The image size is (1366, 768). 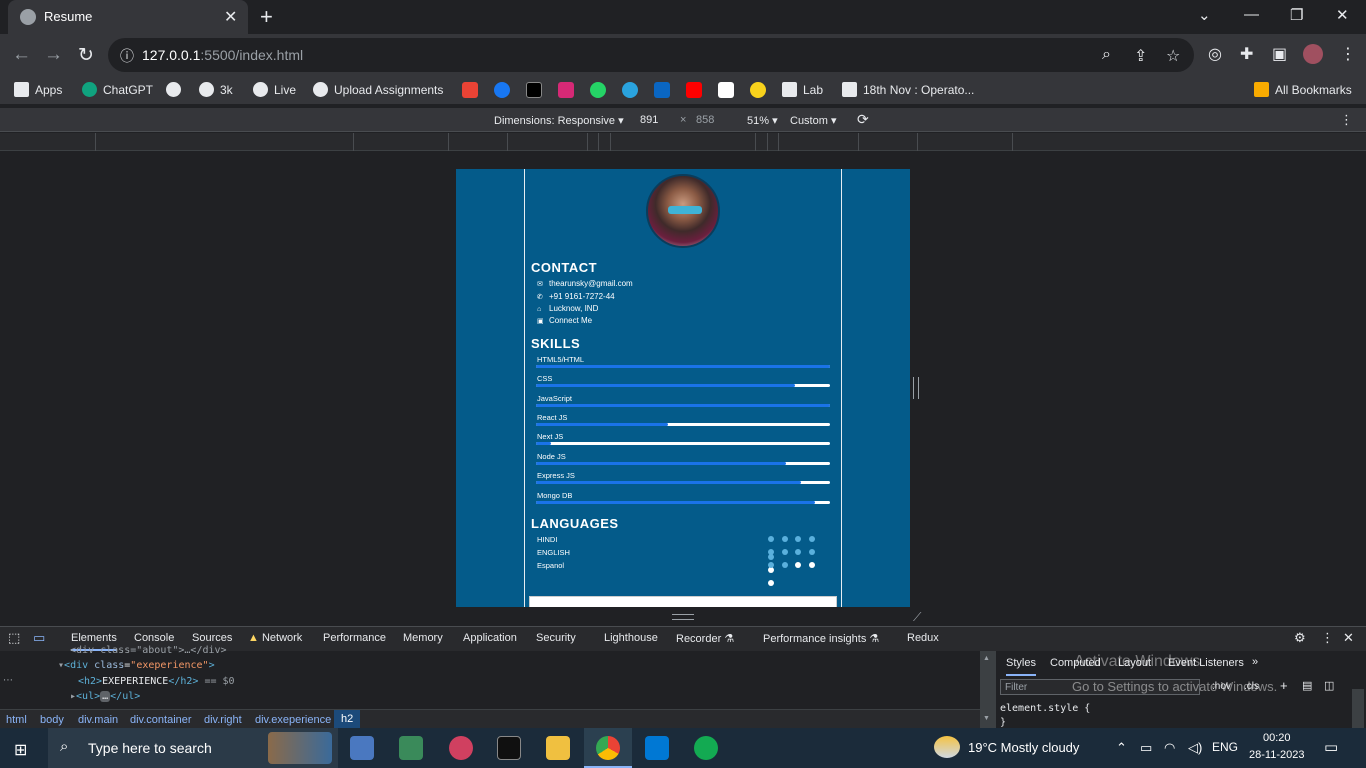 What do you see at coordinates (1106, 55) in the screenshot?
I see `zoom-icon: ⌕` at bounding box center [1106, 55].